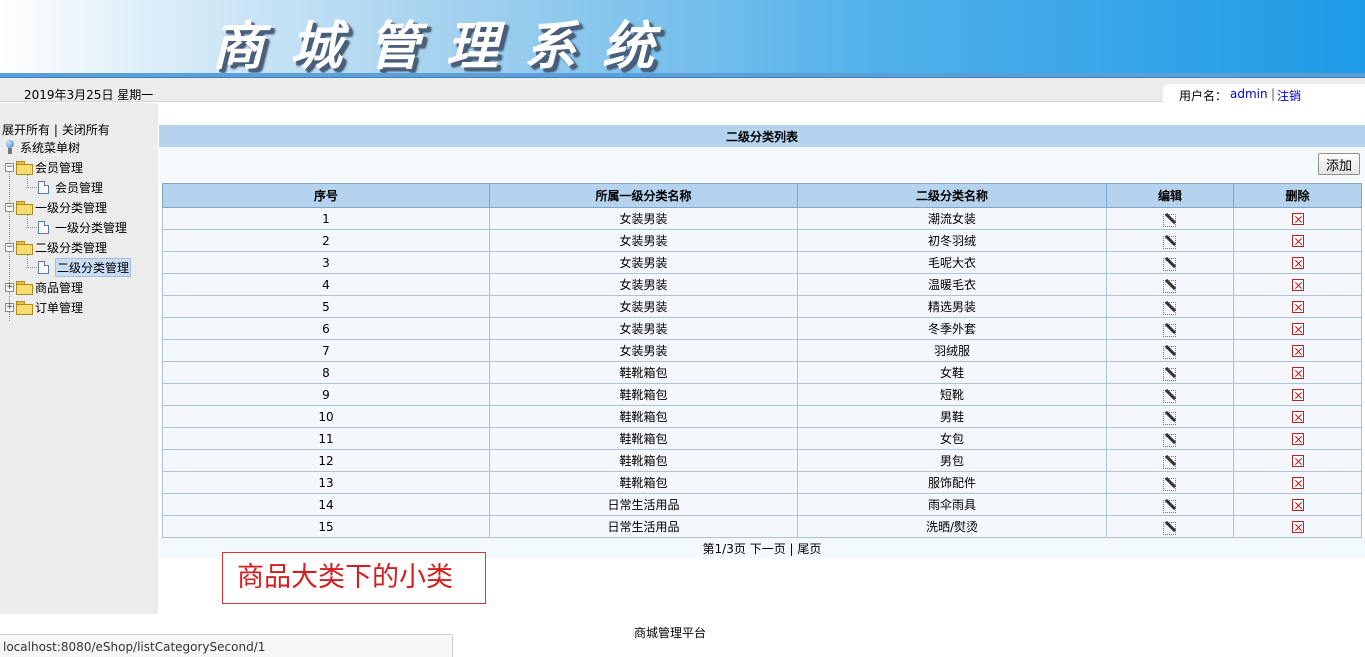 The height and width of the screenshot is (657, 1365). What do you see at coordinates (86, 130) in the screenshot?
I see `collapse-all-link: 关闭所有` at bounding box center [86, 130].